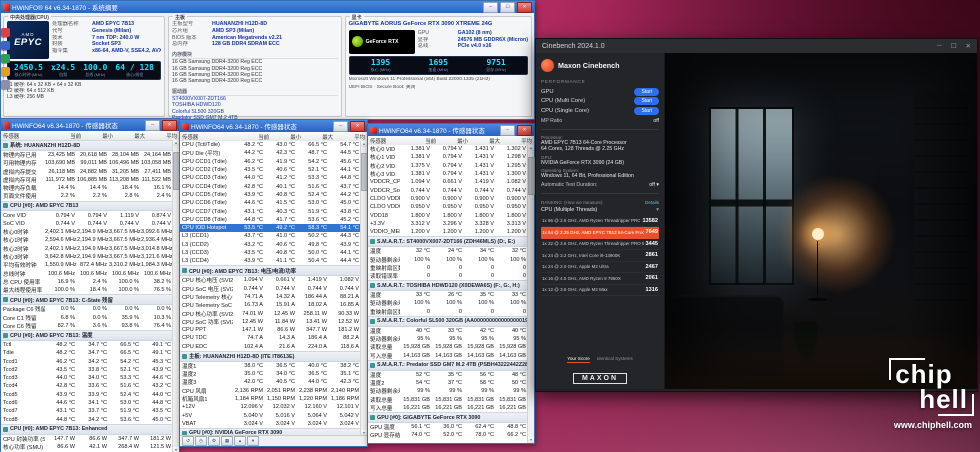  I want to click on sensor-row: CLDO VDDP 0.900 V 0.900 V 0.900 V 0.900 V, so click(448, 199).